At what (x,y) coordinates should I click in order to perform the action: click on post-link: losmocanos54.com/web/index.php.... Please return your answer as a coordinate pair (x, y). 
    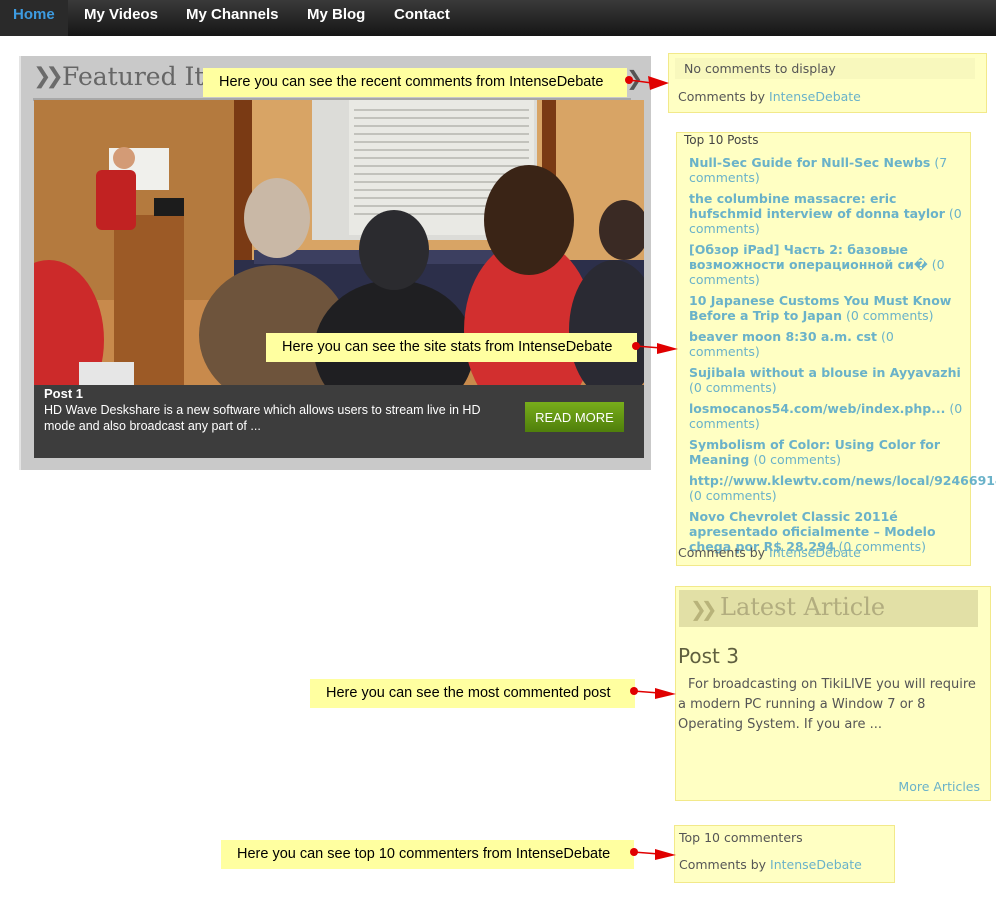
    Looking at the image, I should click on (817, 408).